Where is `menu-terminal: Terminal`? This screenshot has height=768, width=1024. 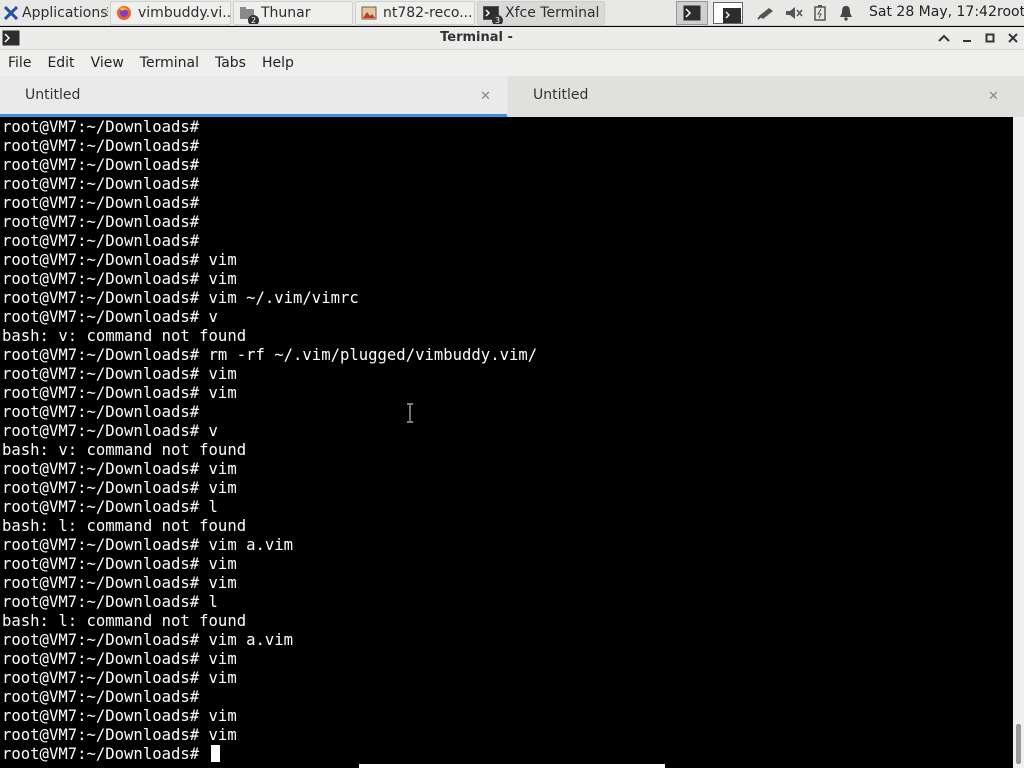
menu-terminal: Terminal is located at coordinates (169, 63).